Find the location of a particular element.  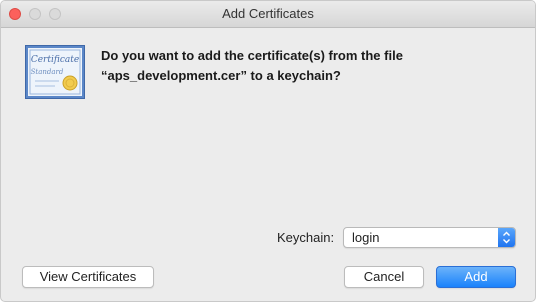

keychain-selected-value: login is located at coordinates (366, 237).